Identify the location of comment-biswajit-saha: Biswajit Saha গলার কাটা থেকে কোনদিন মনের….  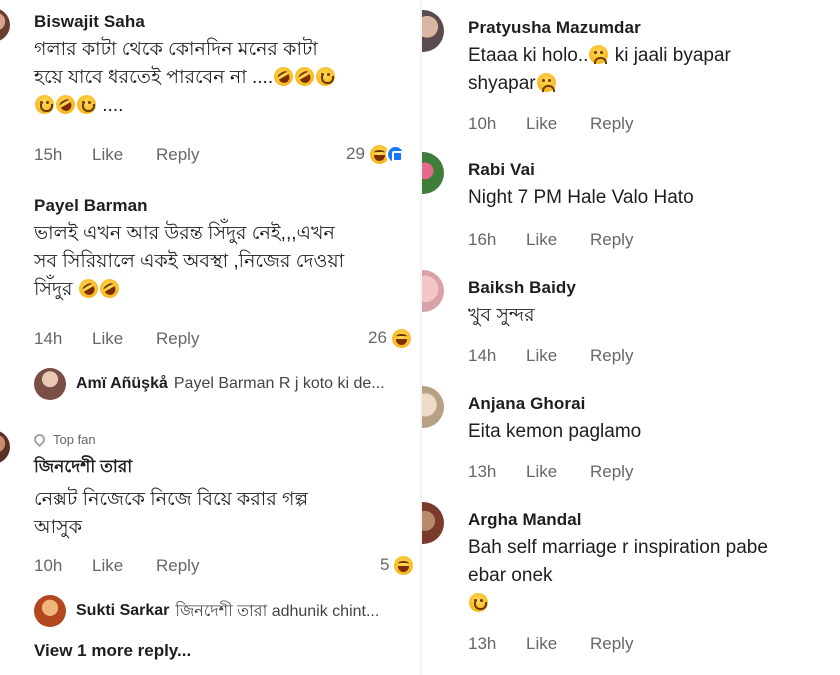
(224, 66).